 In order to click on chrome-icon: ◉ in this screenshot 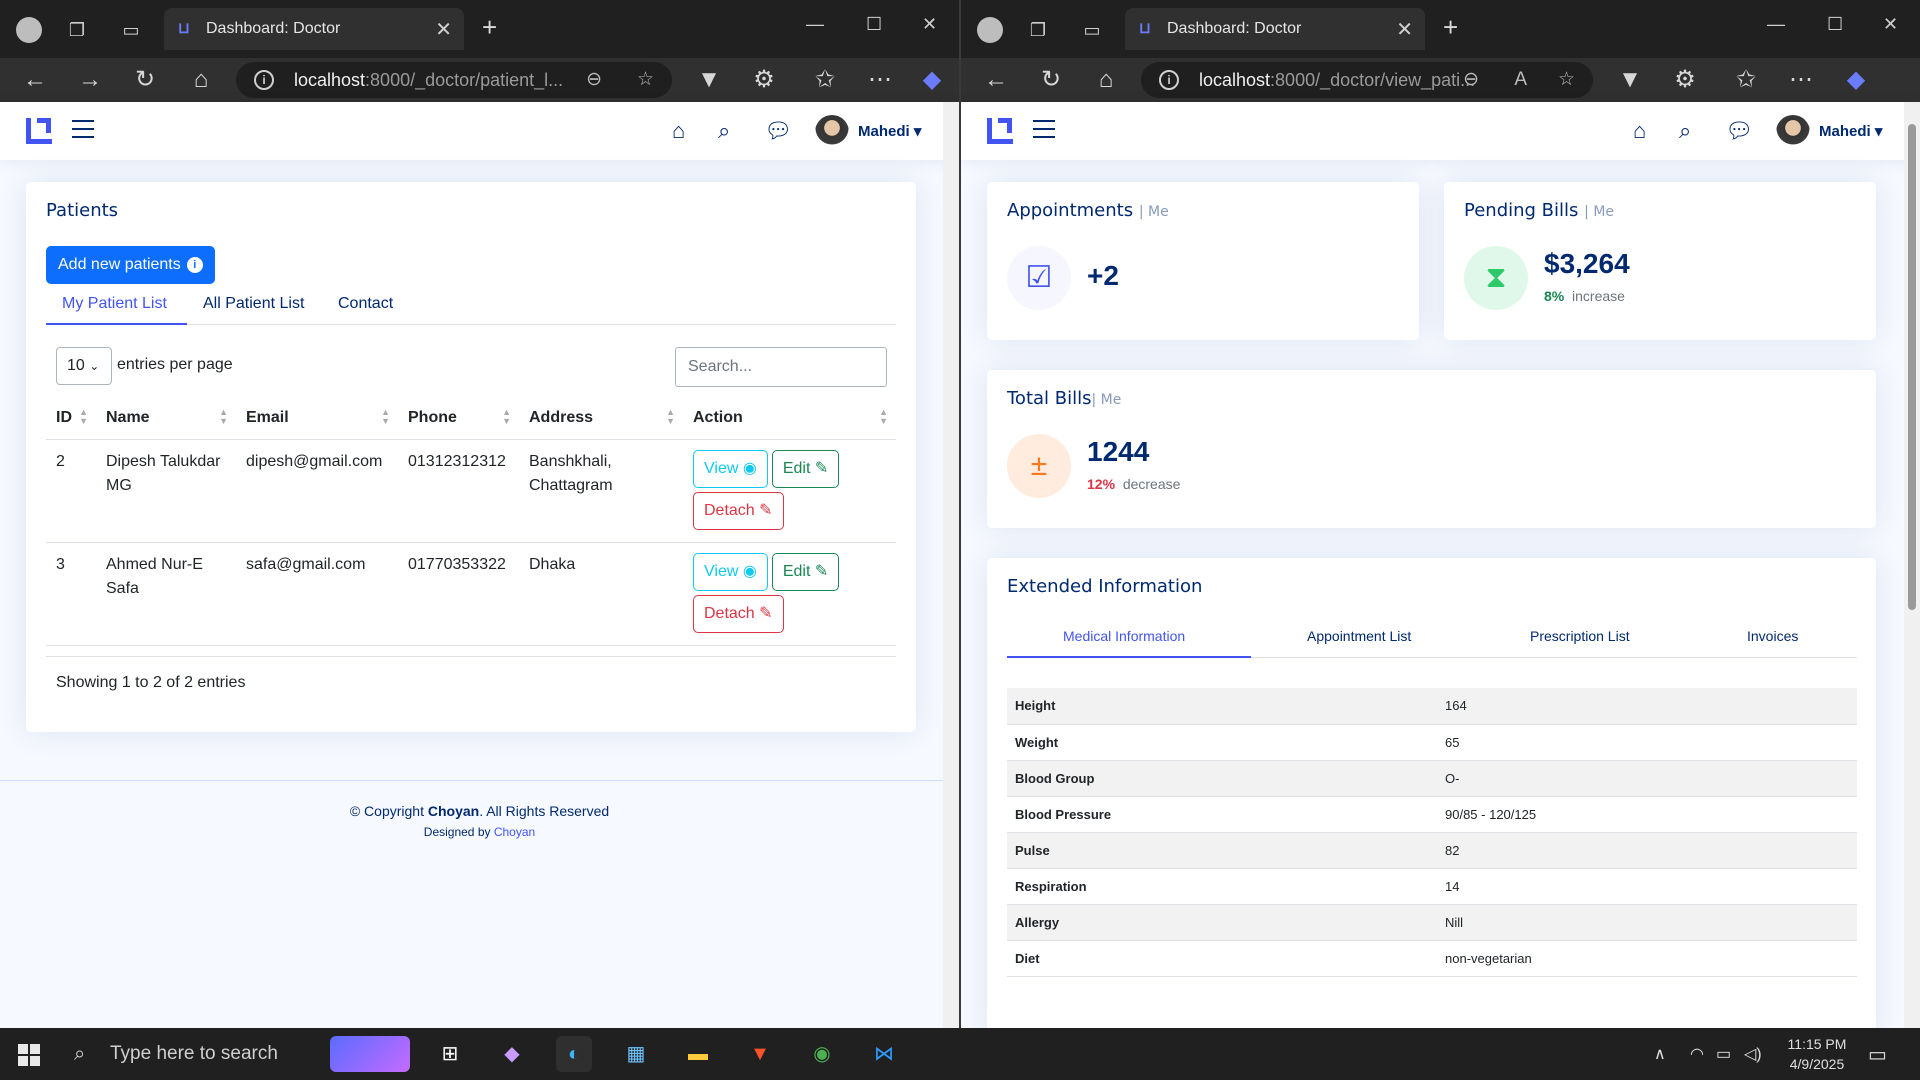, I will do `click(822, 1054)`.